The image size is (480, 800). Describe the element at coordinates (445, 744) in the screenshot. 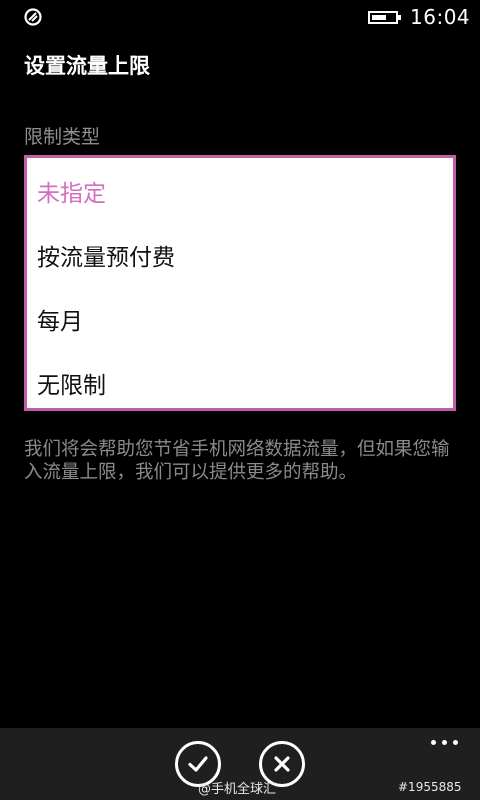

I see `more-dots-icon` at that location.